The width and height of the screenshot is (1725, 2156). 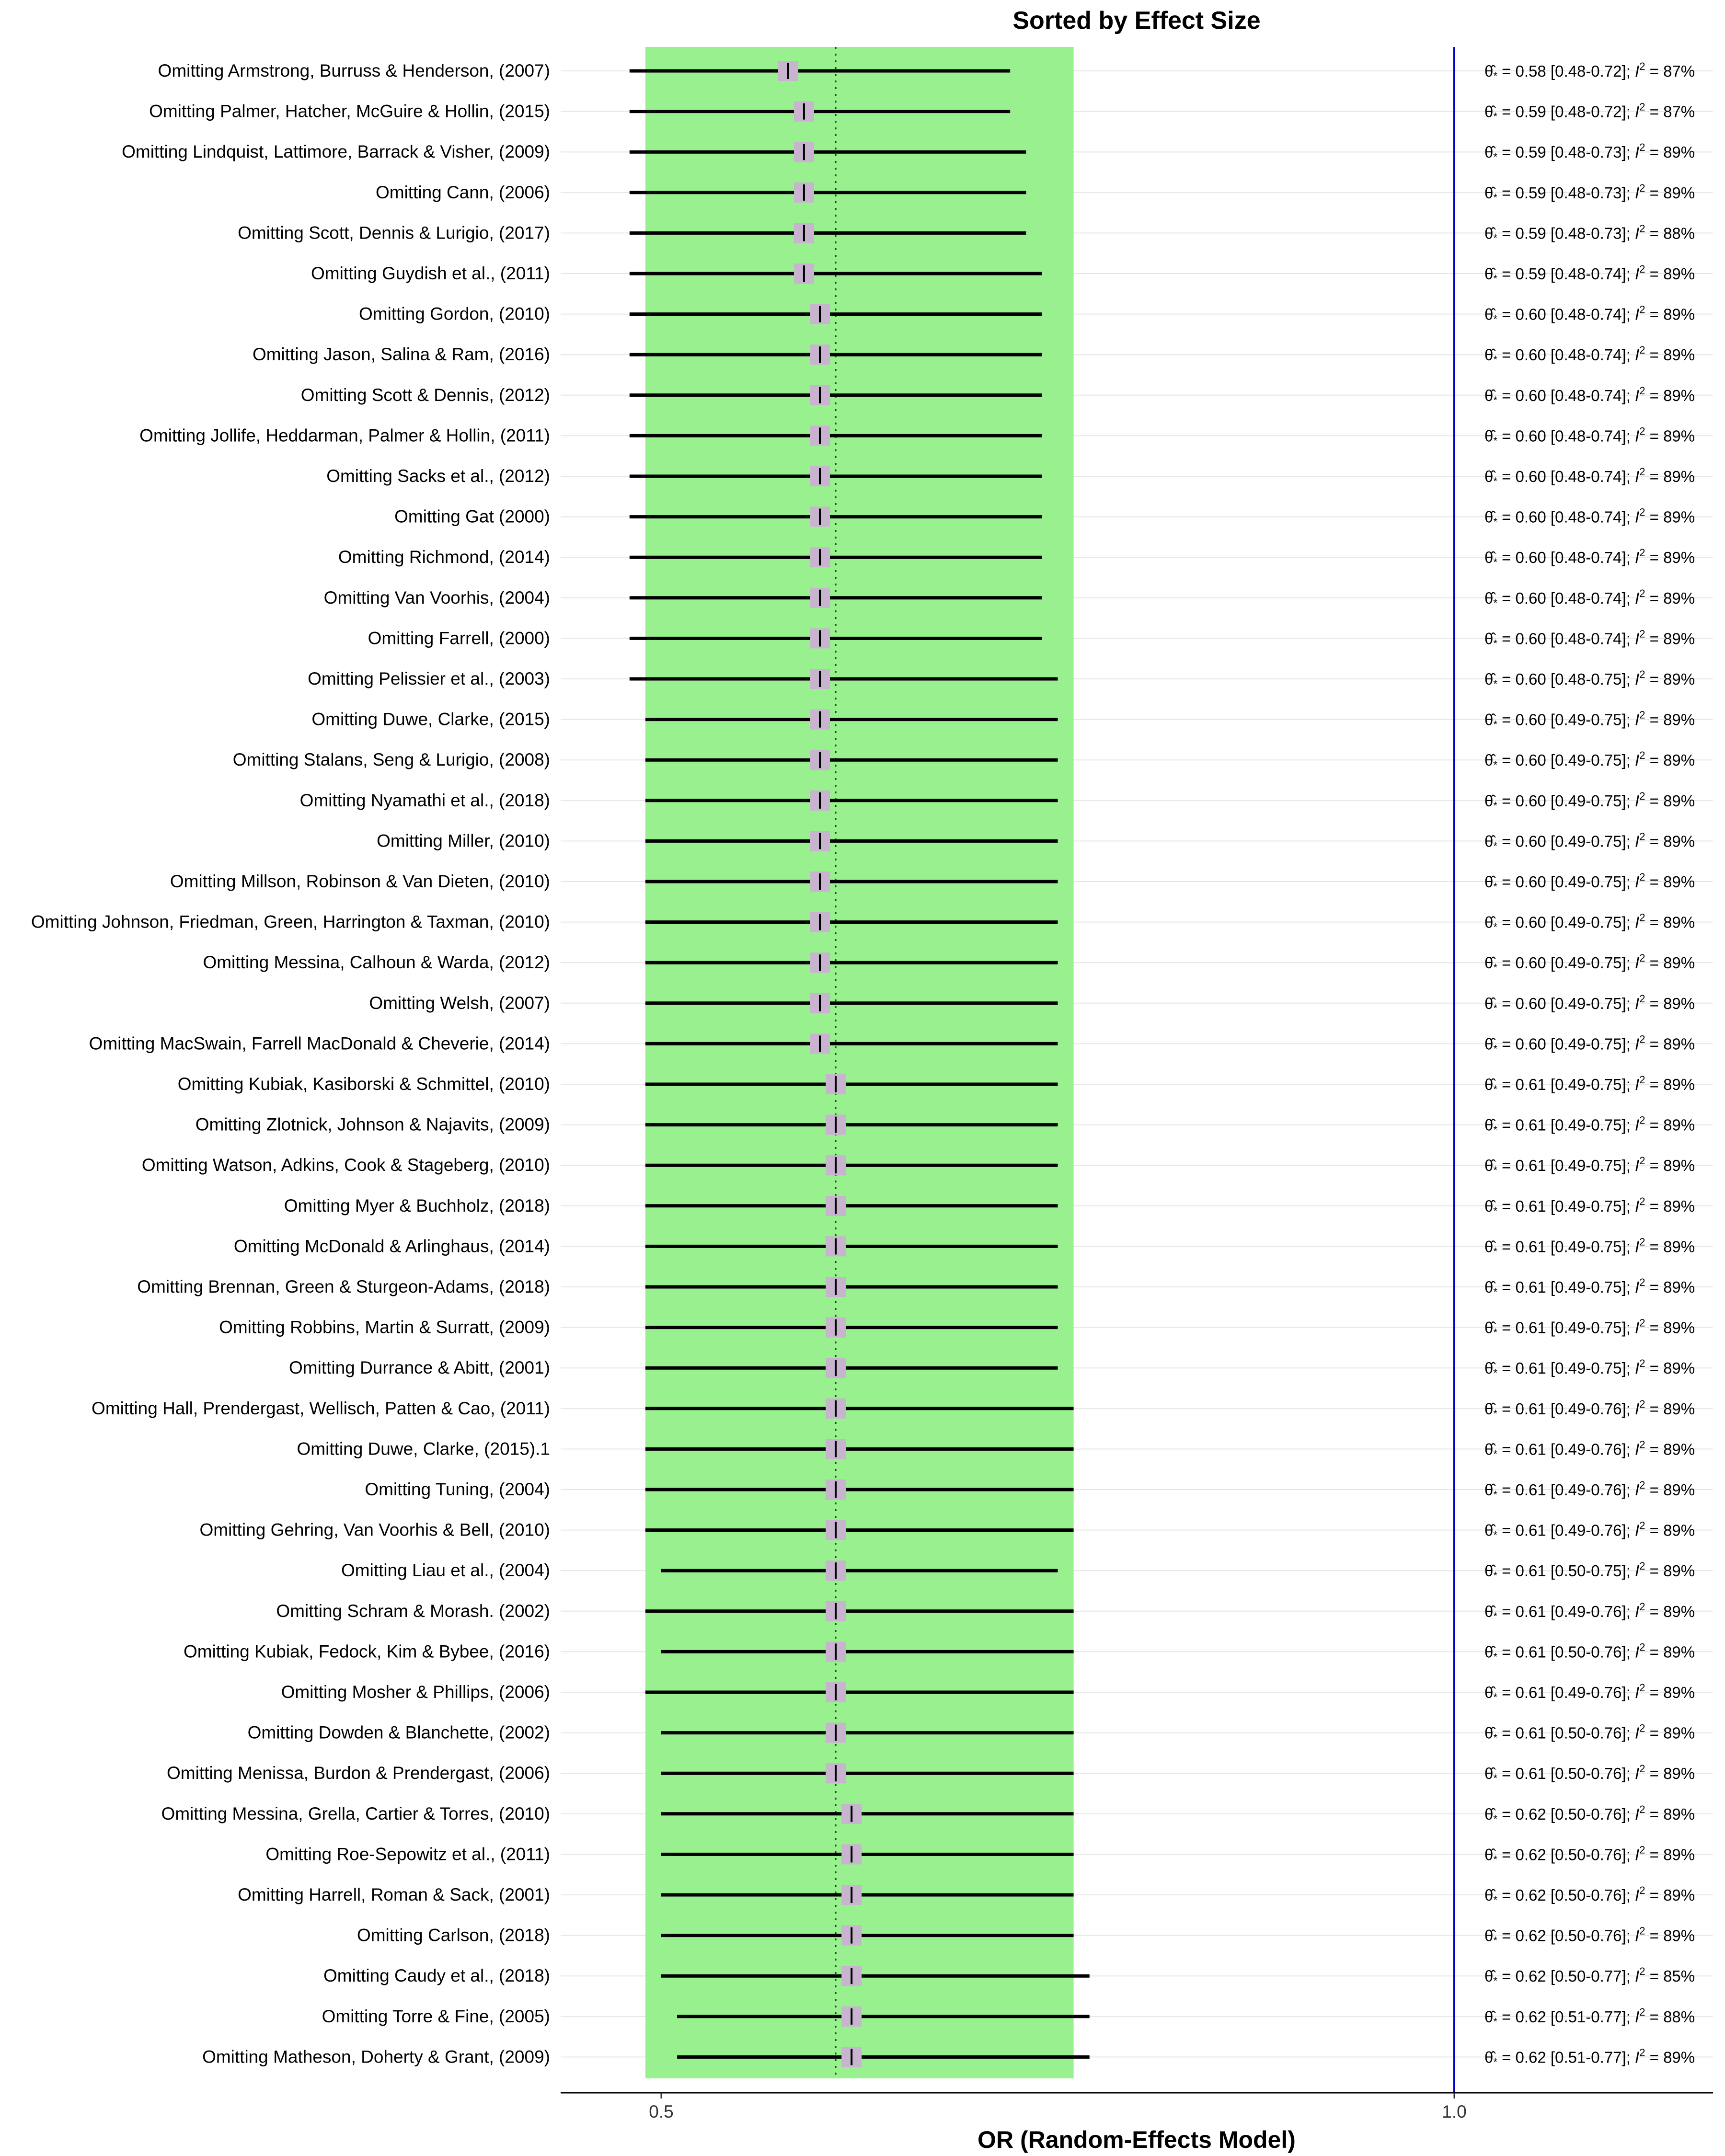 What do you see at coordinates (463, 840) in the screenshot?
I see `study-label: Omitting Miller, (2010)` at bounding box center [463, 840].